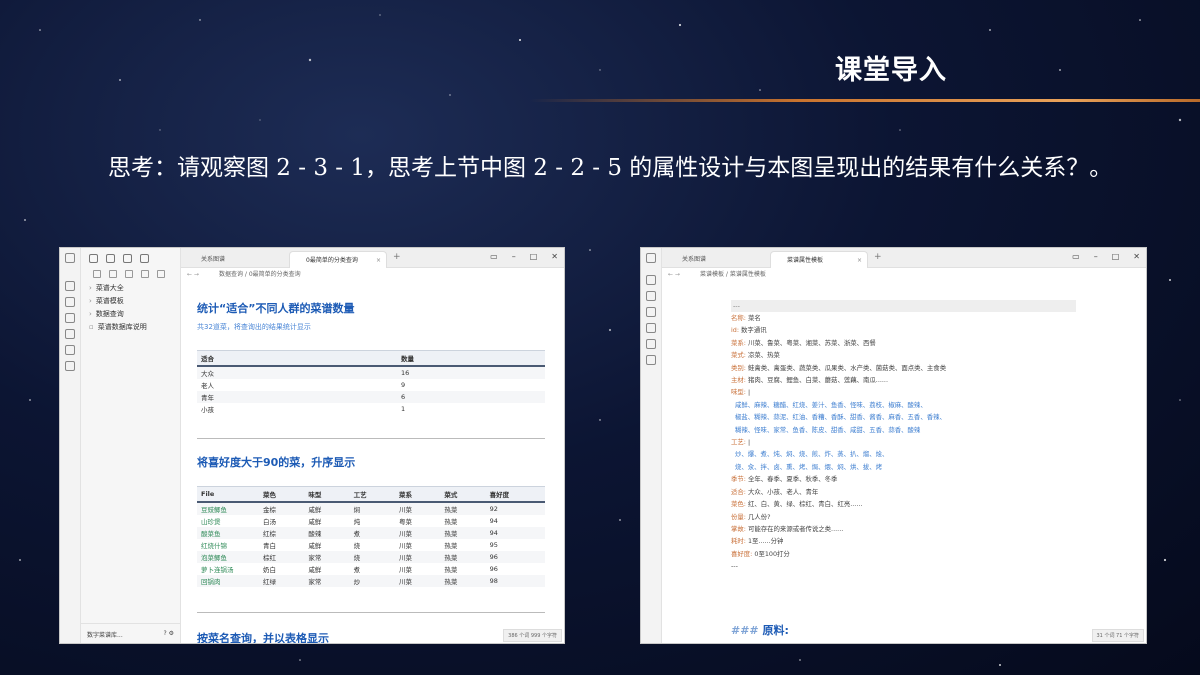 This screenshot has height=675, width=1200. Describe the element at coordinates (228, 494) in the screenshot. I see `column-header: File` at that location.